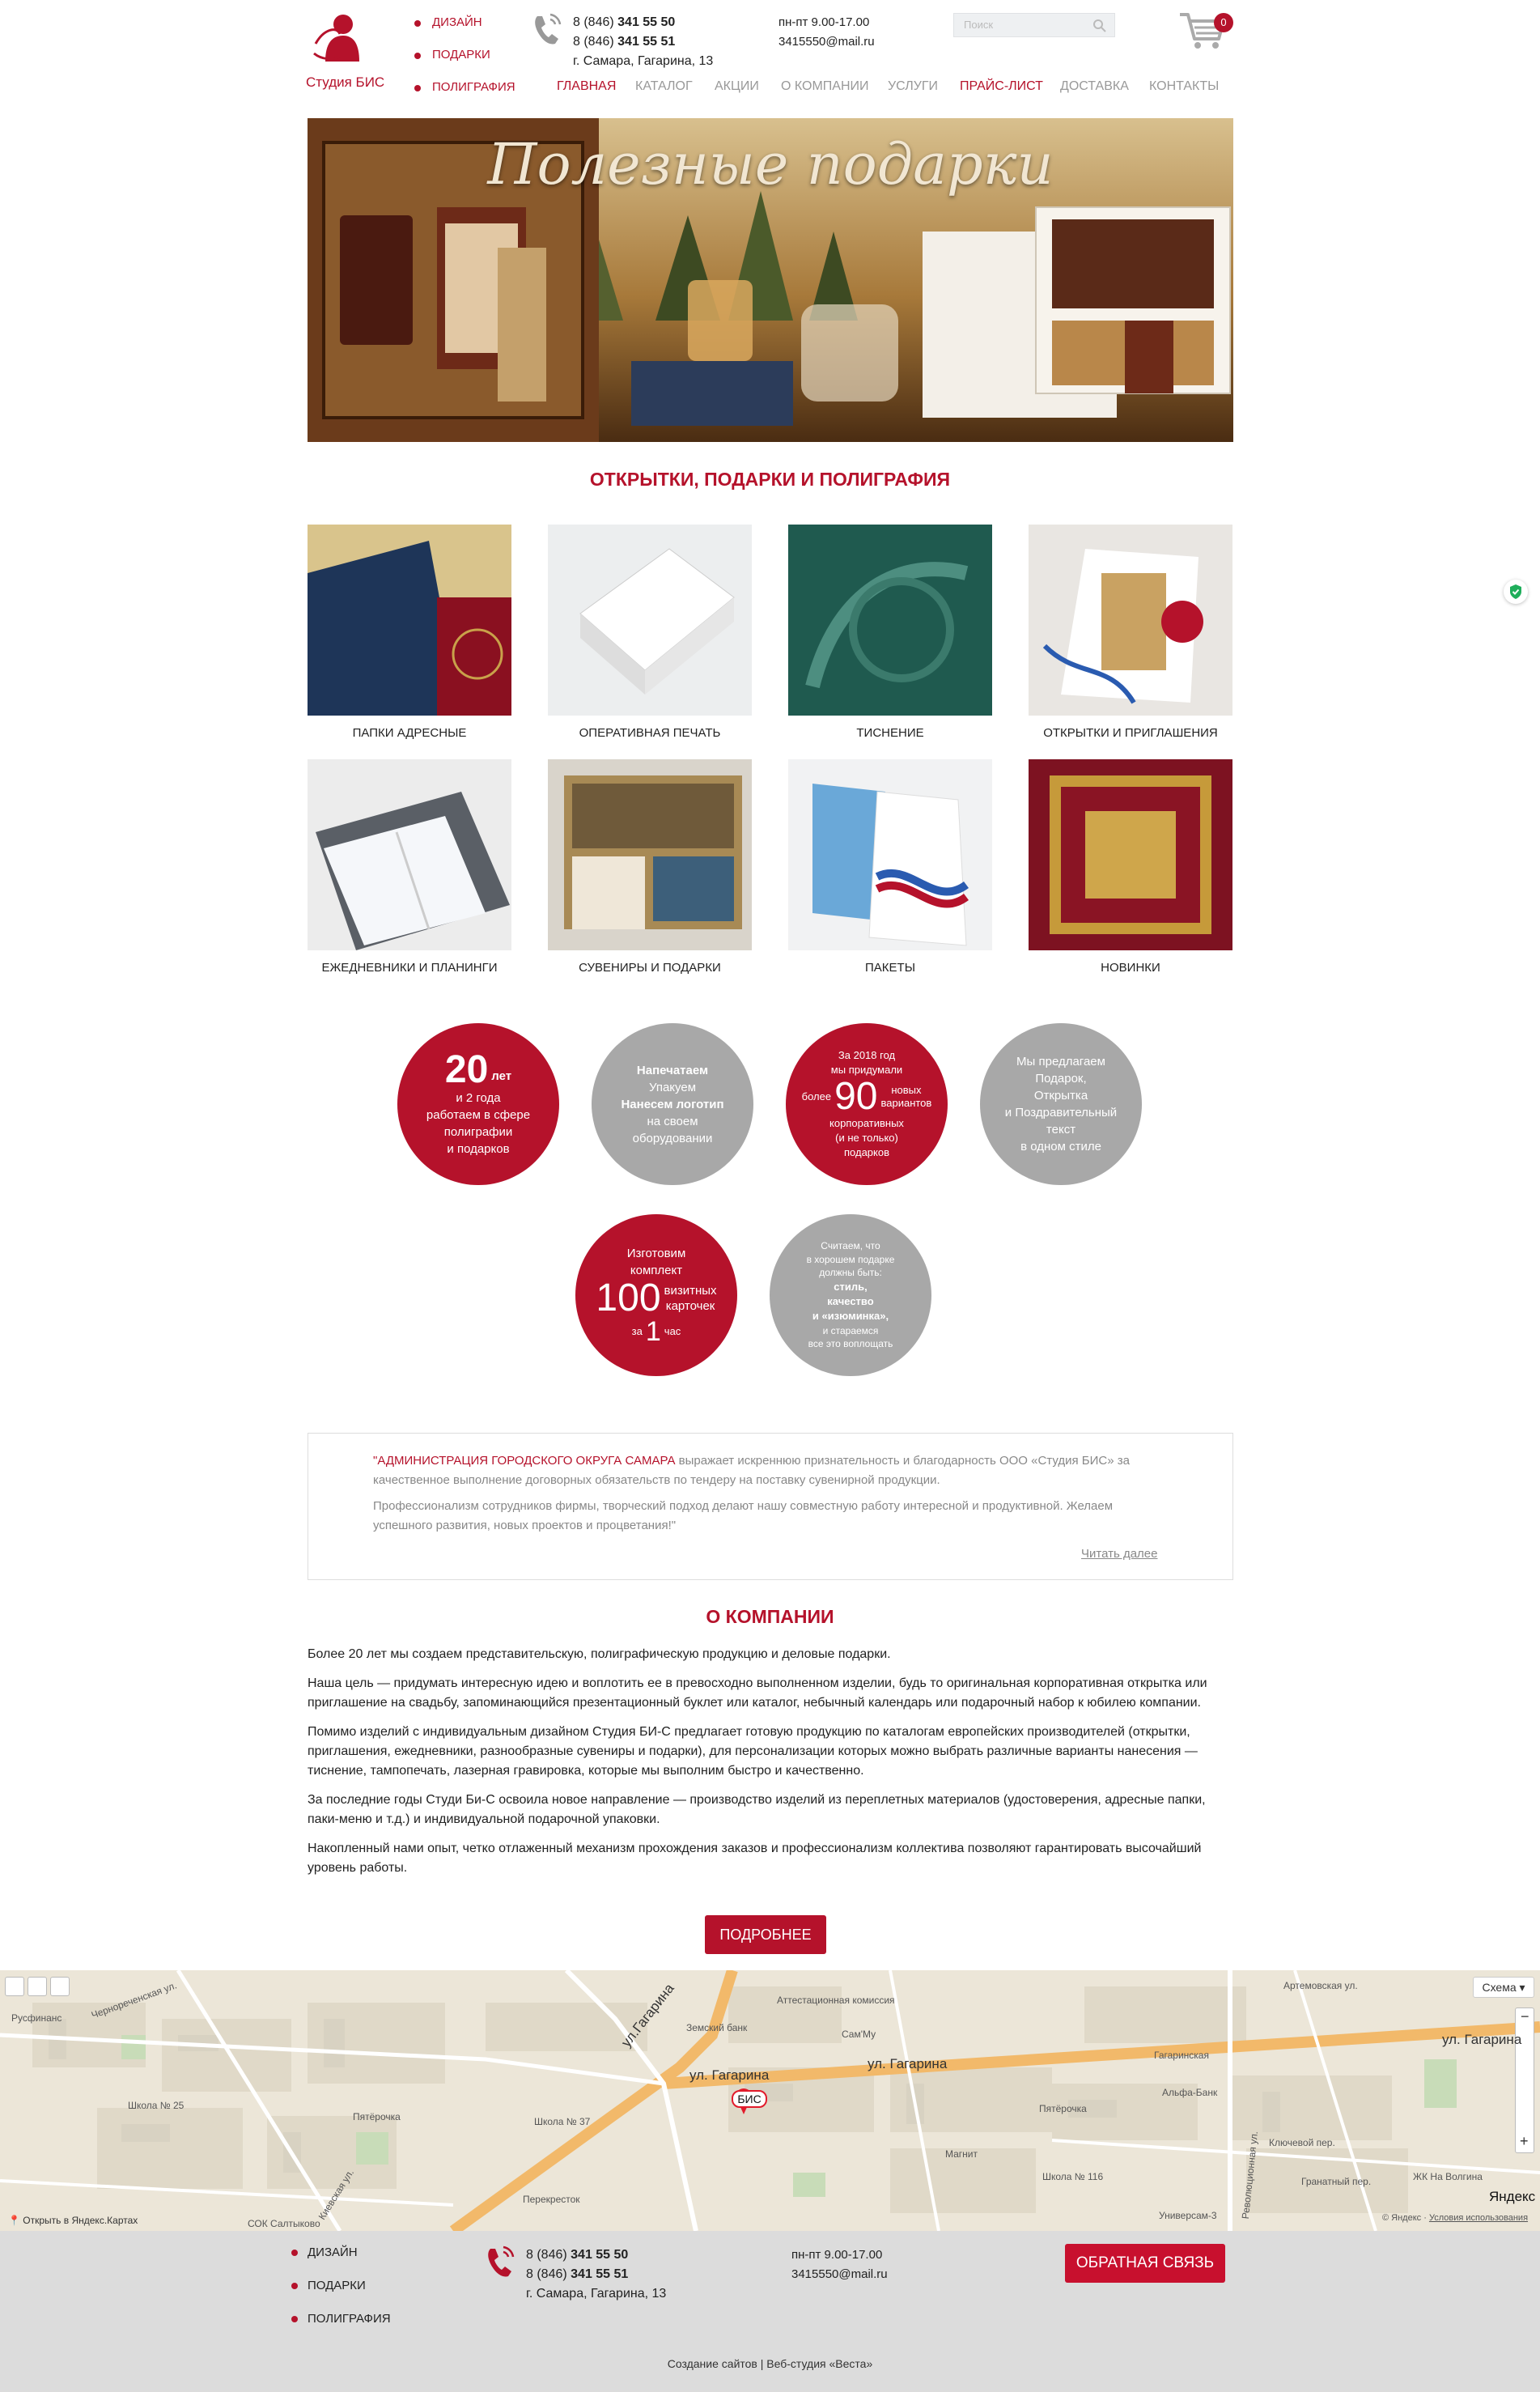 The width and height of the screenshot is (1540, 2392). Describe the element at coordinates (563, 2121) in the screenshot. I see `map-poi-label: Школа № 37` at that location.